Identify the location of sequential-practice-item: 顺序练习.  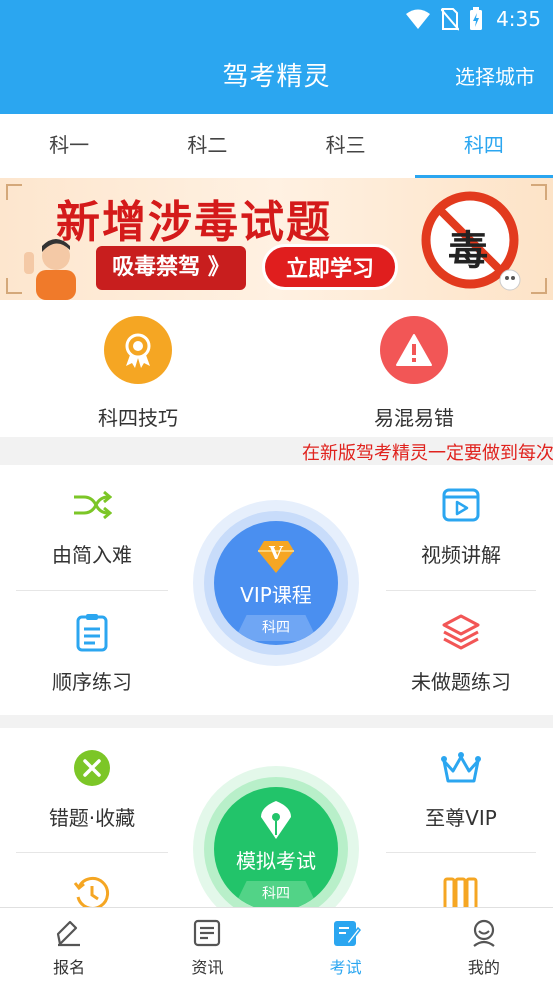
(92, 653).